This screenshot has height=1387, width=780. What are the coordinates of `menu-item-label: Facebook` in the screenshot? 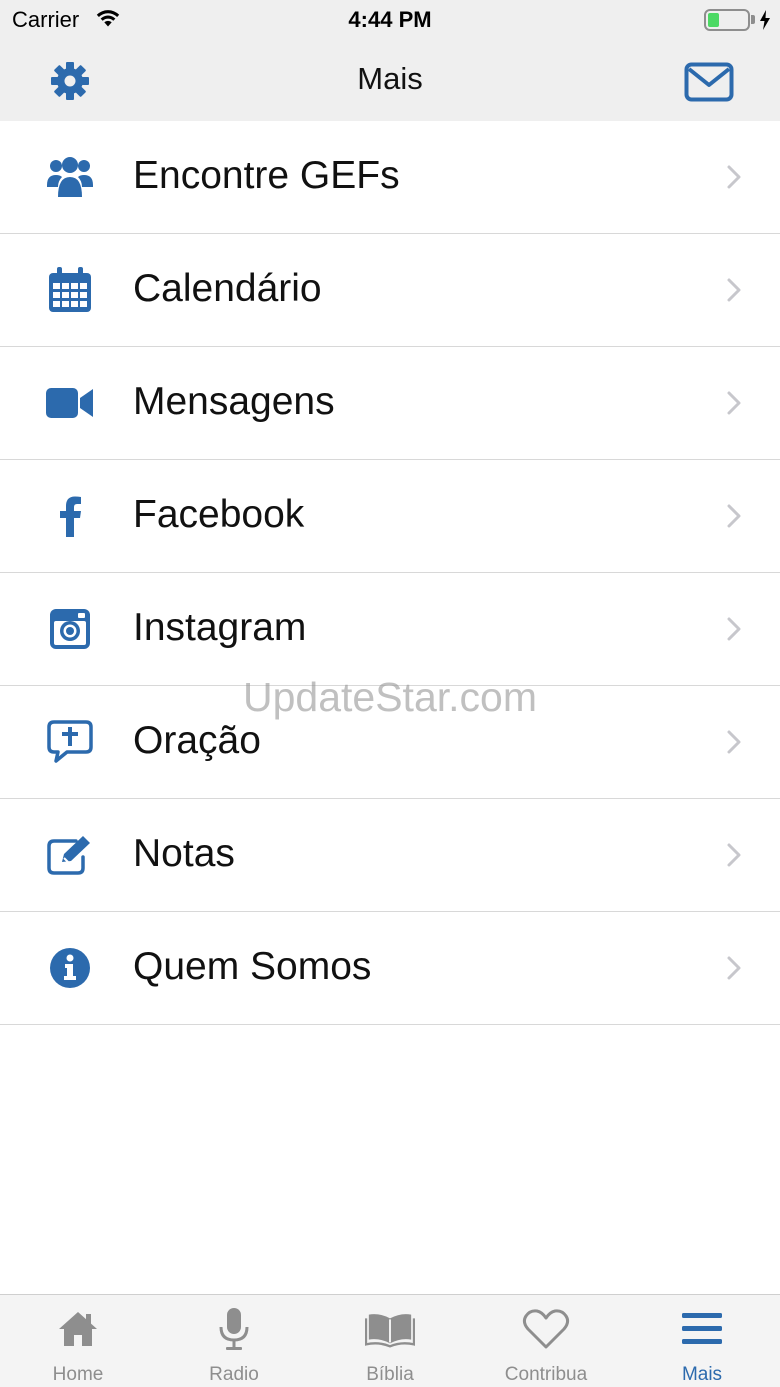 It's located at (219, 514).